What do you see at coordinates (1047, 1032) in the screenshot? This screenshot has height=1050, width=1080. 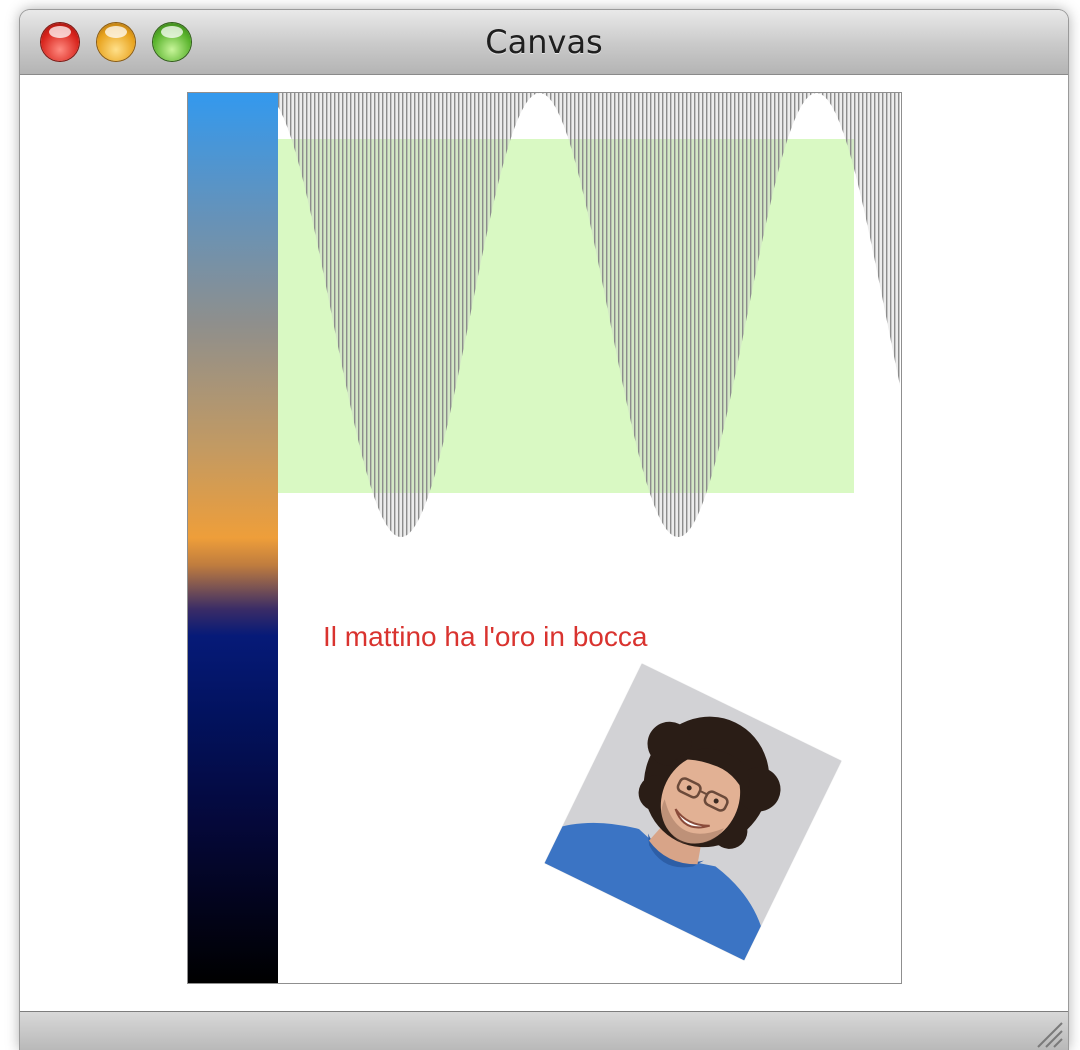 I see `resize-grip-icon` at bounding box center [1047, 1032].